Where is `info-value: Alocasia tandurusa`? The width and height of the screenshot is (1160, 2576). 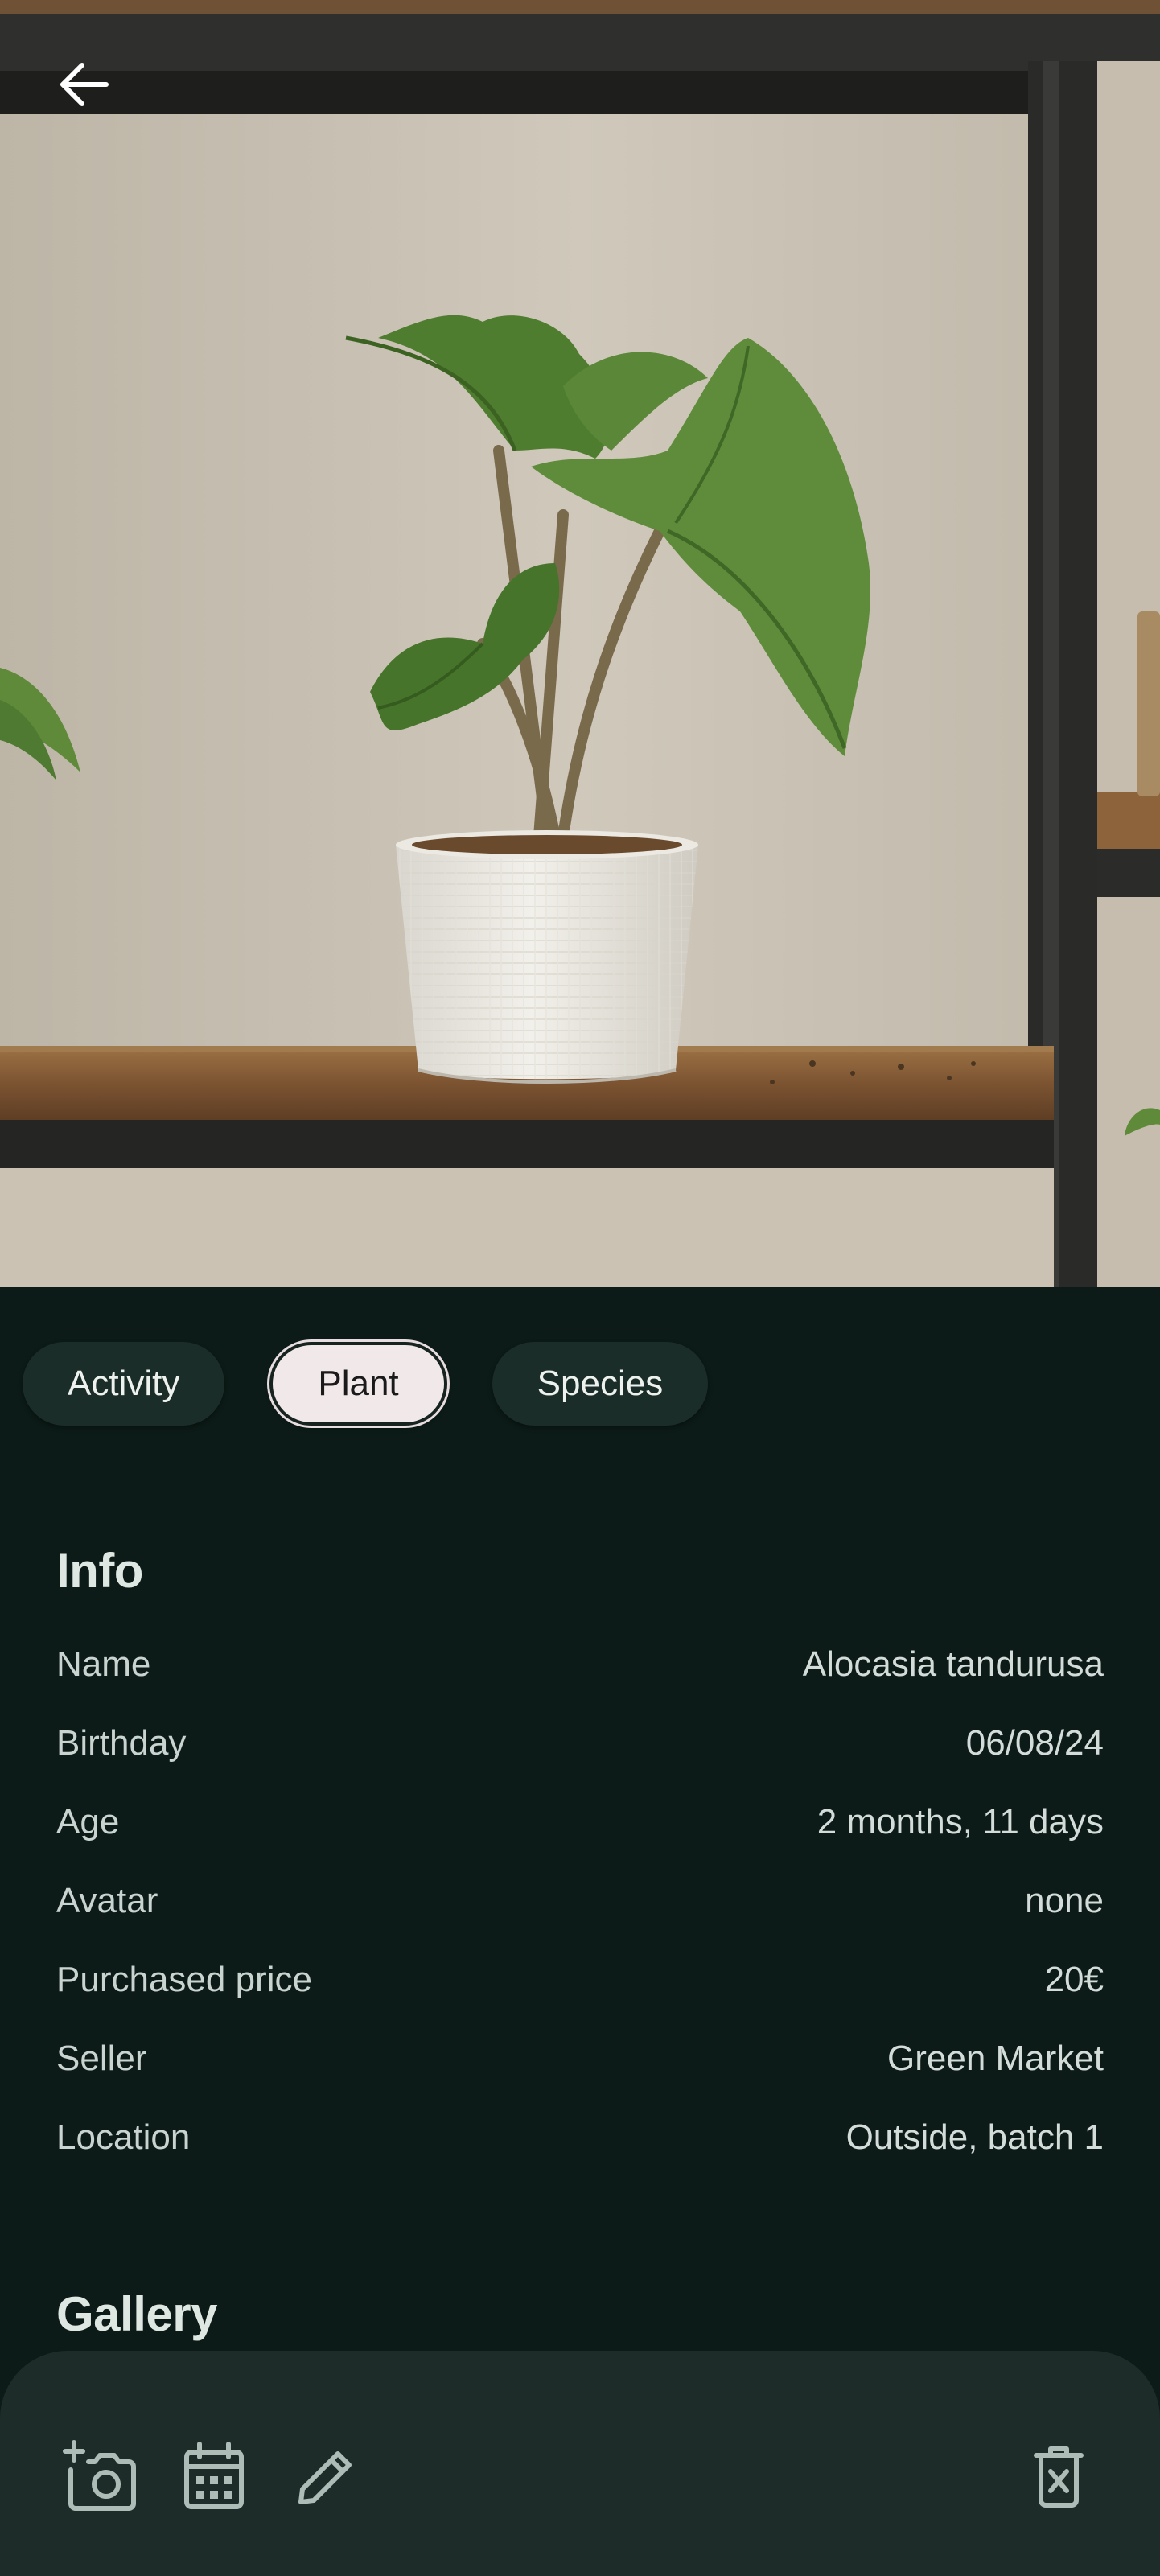
info-value: Alocasia tandurusa is located at coordinates (953, 1664).